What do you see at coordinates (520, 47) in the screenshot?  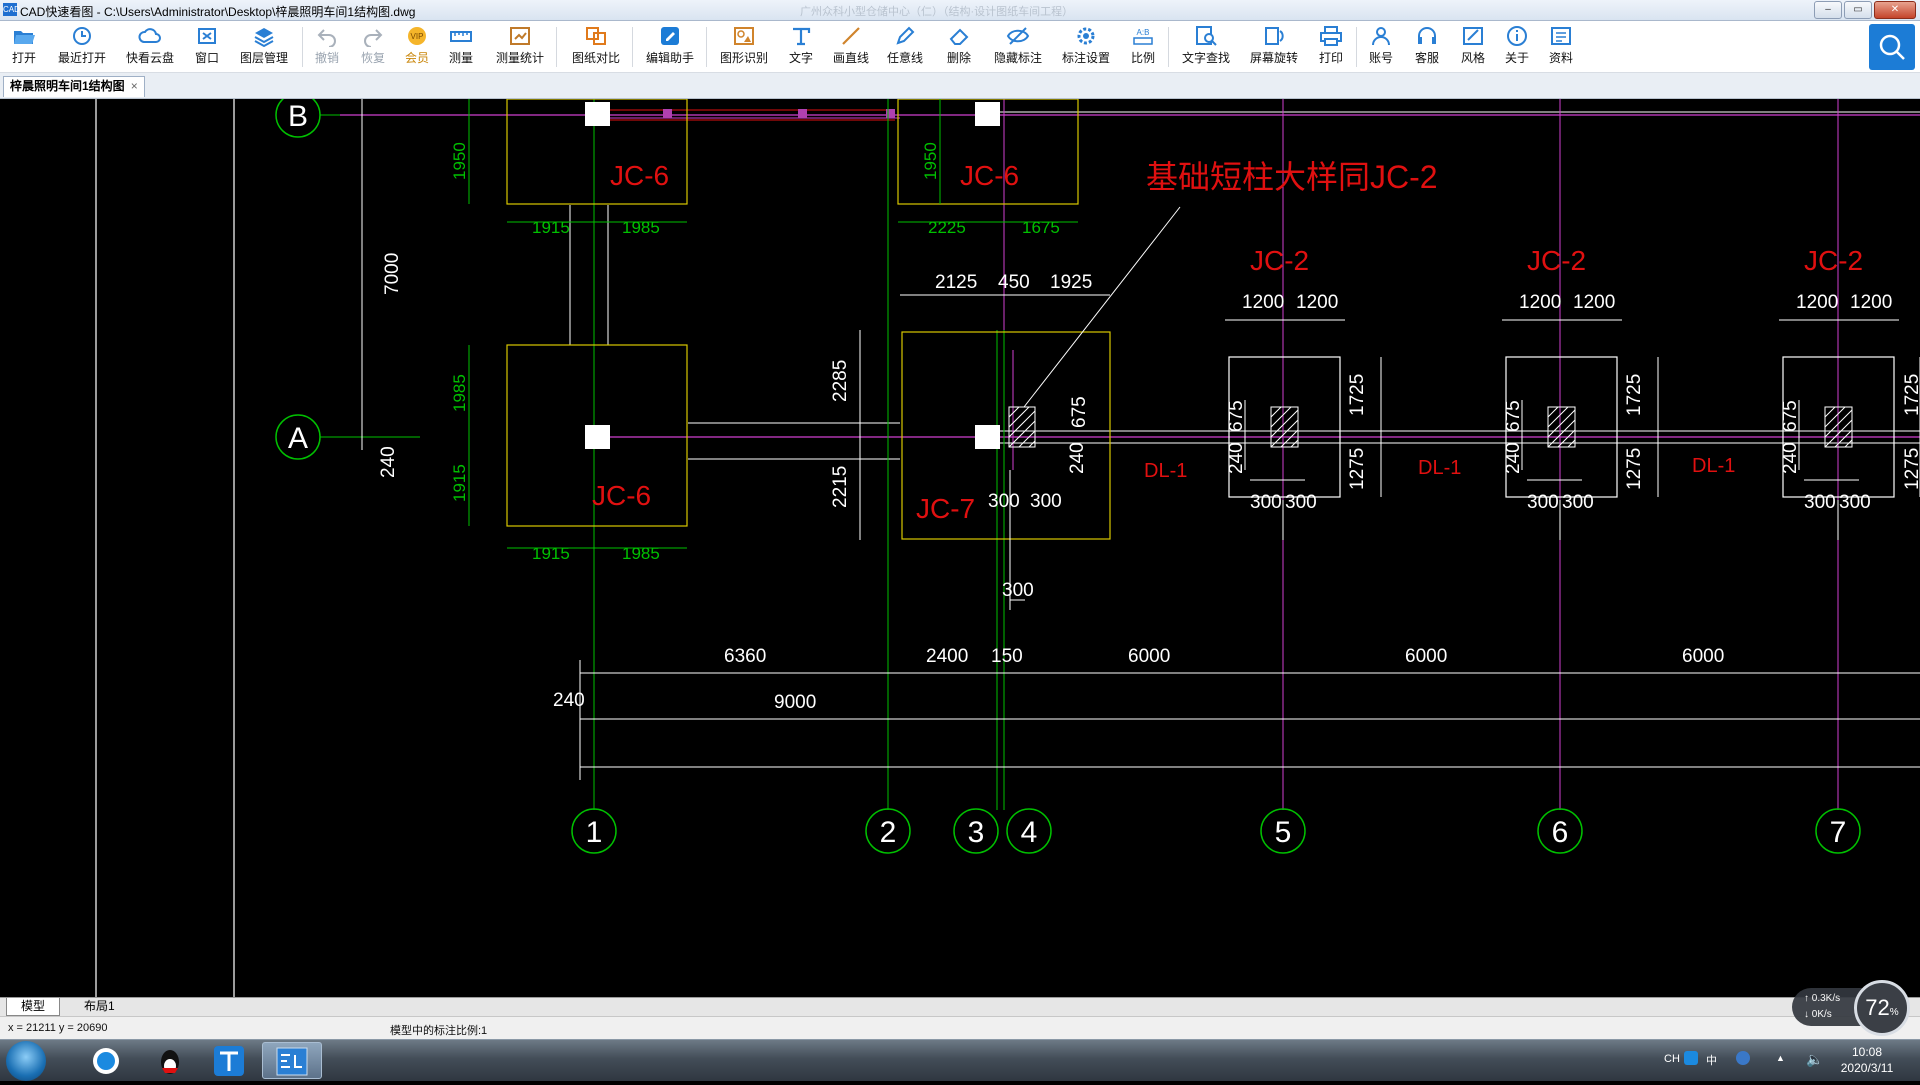 I see `toolbar-measure-stats-button: 测量统计` at bounding box center [520, 47].